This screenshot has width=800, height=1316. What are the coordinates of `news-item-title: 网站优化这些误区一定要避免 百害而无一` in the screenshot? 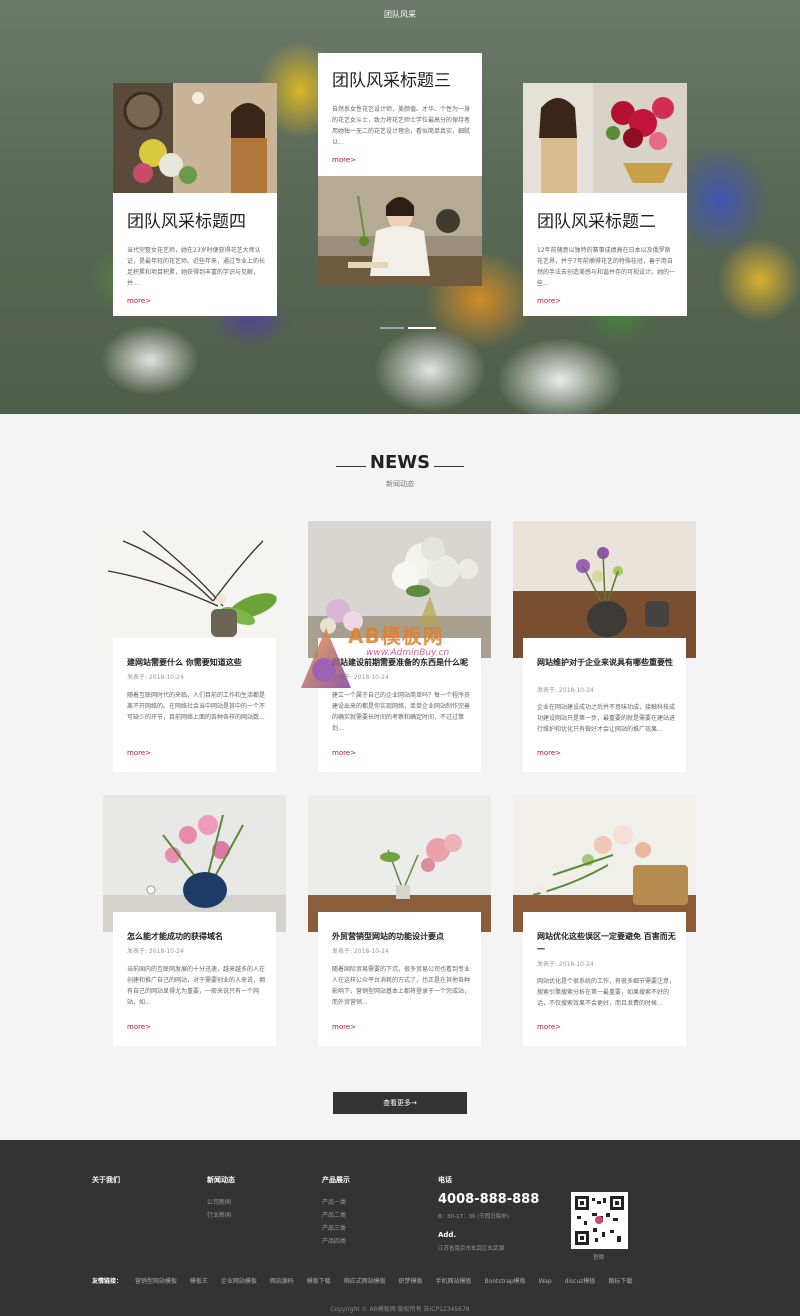 It's located at (606, 943).